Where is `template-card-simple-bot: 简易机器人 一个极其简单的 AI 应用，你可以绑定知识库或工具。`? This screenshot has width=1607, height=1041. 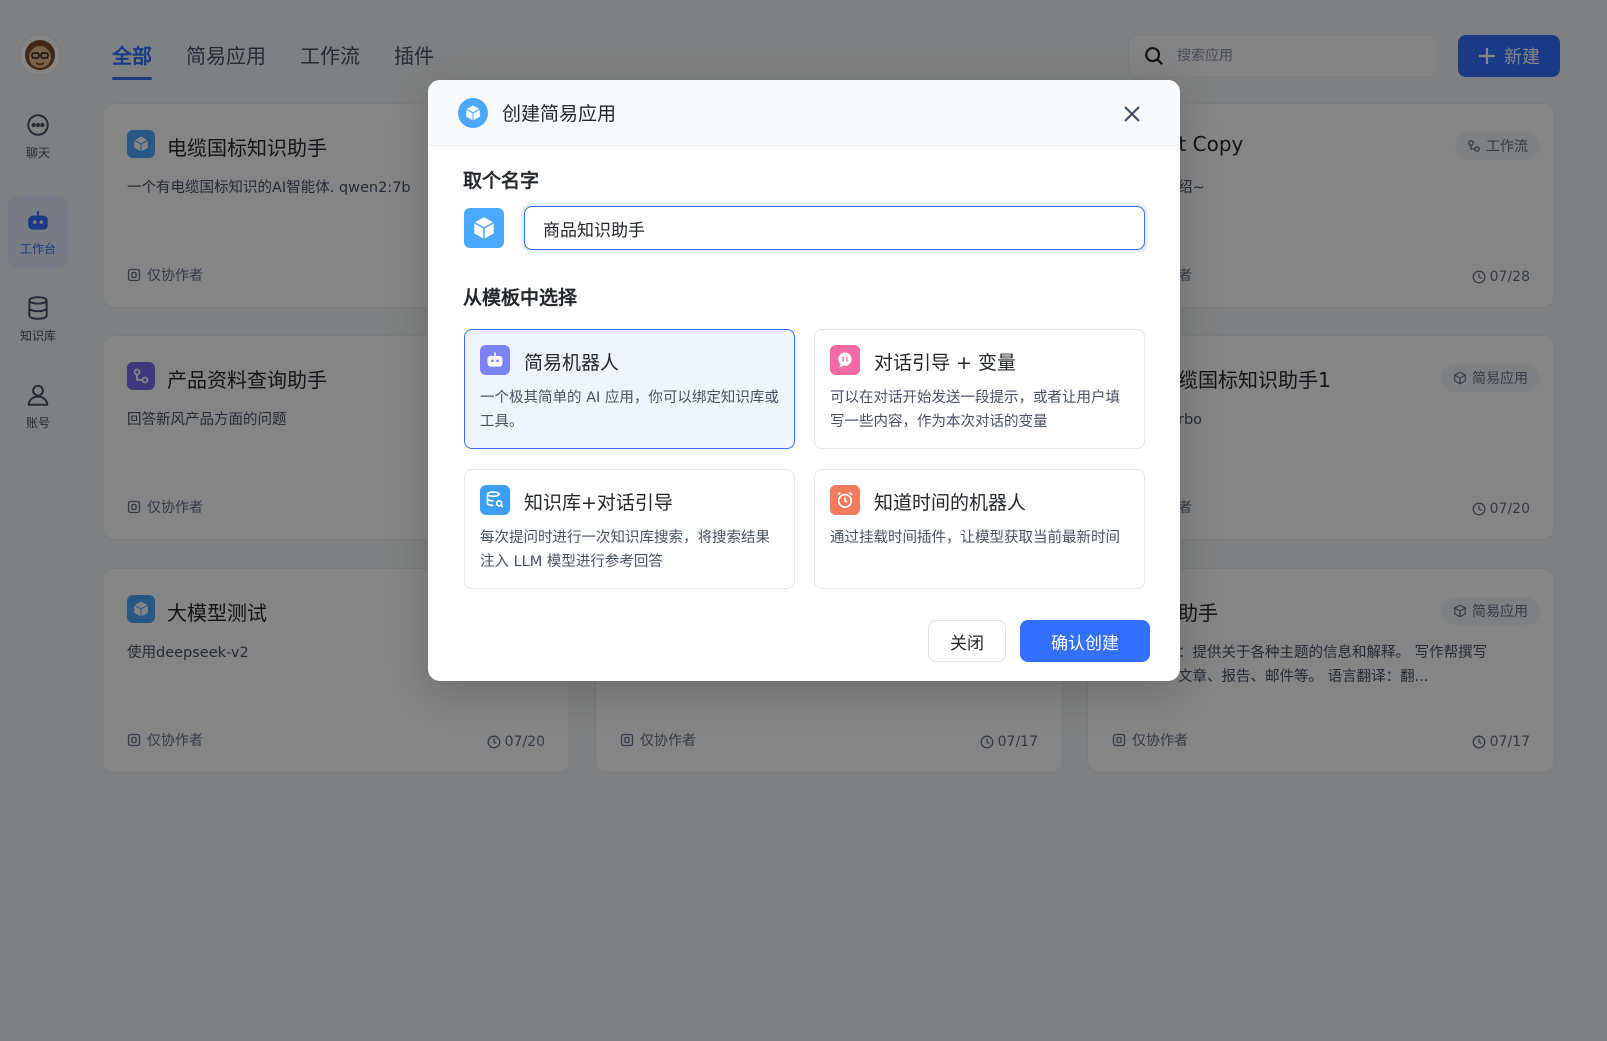 template-card-simple-bot: 简易机器人 一个极其简单的 AI 应用，你可以绑定知识库或工具。 is located at coordinates (629, 389).